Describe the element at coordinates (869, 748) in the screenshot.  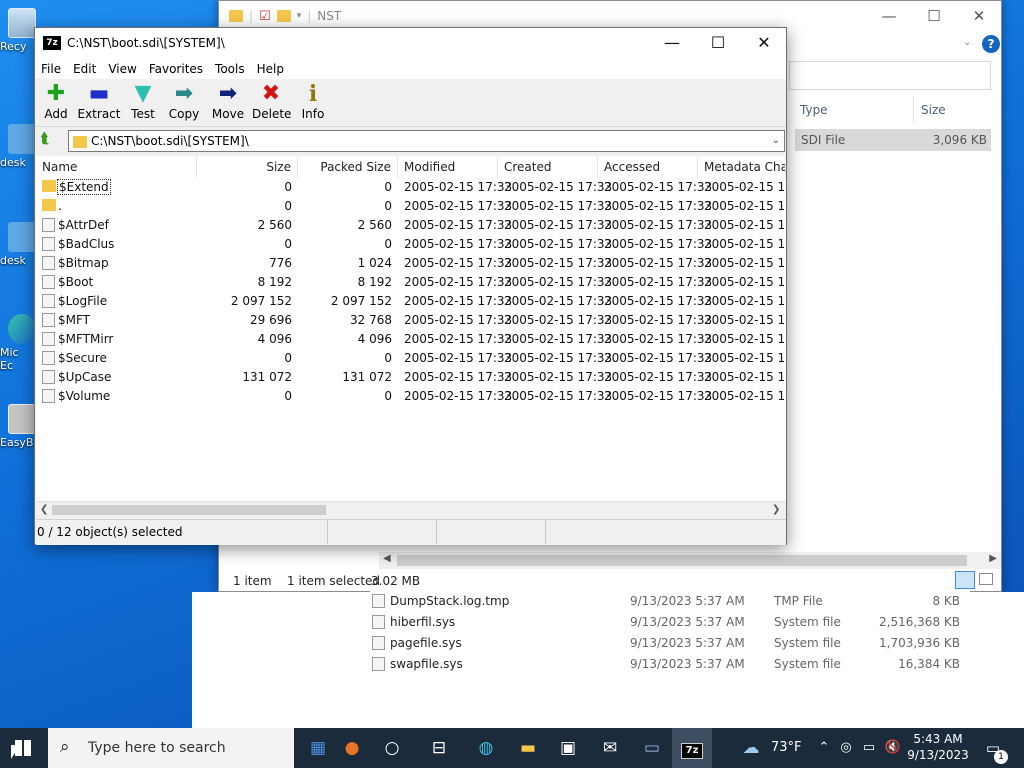
I see `network-icon: ▭` at that location.